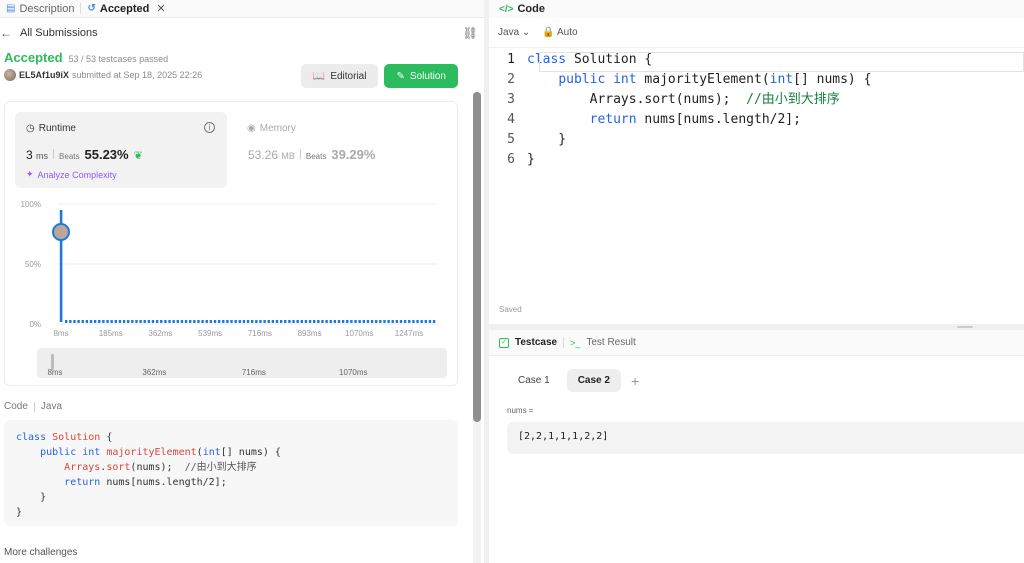  I want to click on avatar, so click(10, 75).